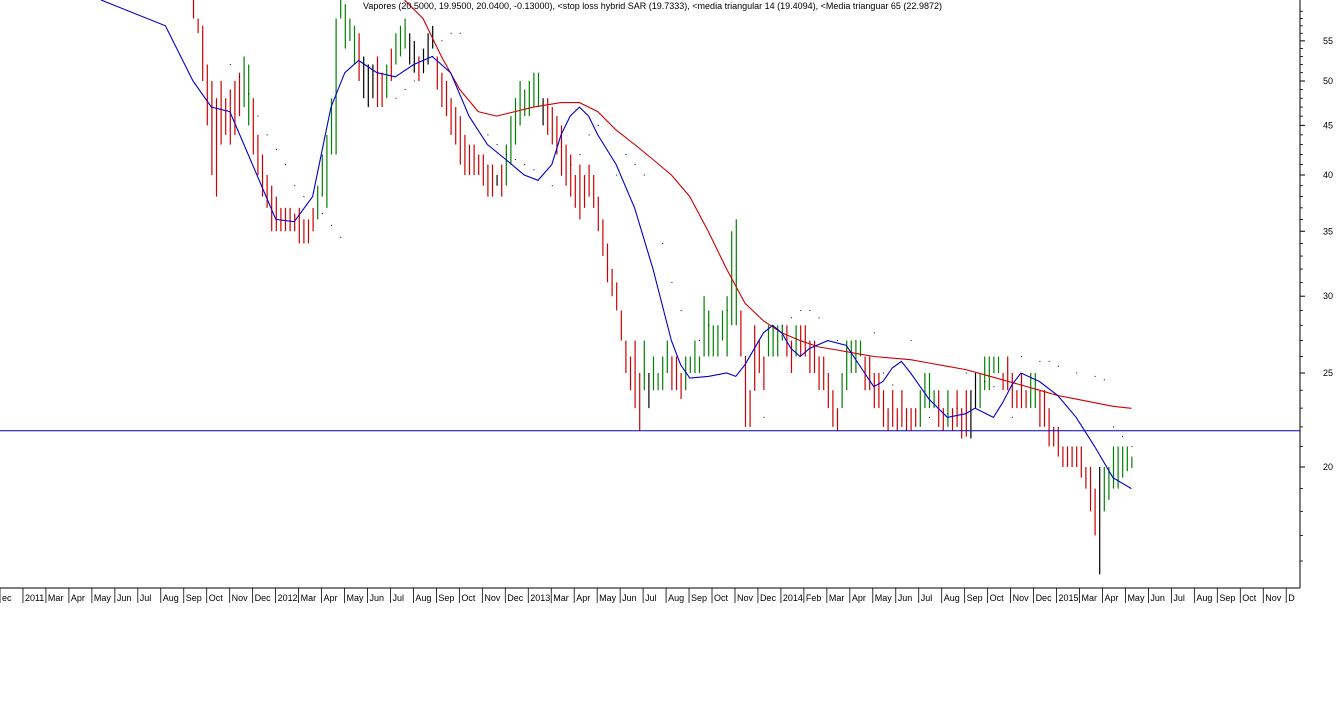 The width and height of the screenshot is (1336, 708). What do you see at coordinates (1069, 598) in the screenshot?
I see `x-tick-label: 2015` at bounding box center [1069, 598].